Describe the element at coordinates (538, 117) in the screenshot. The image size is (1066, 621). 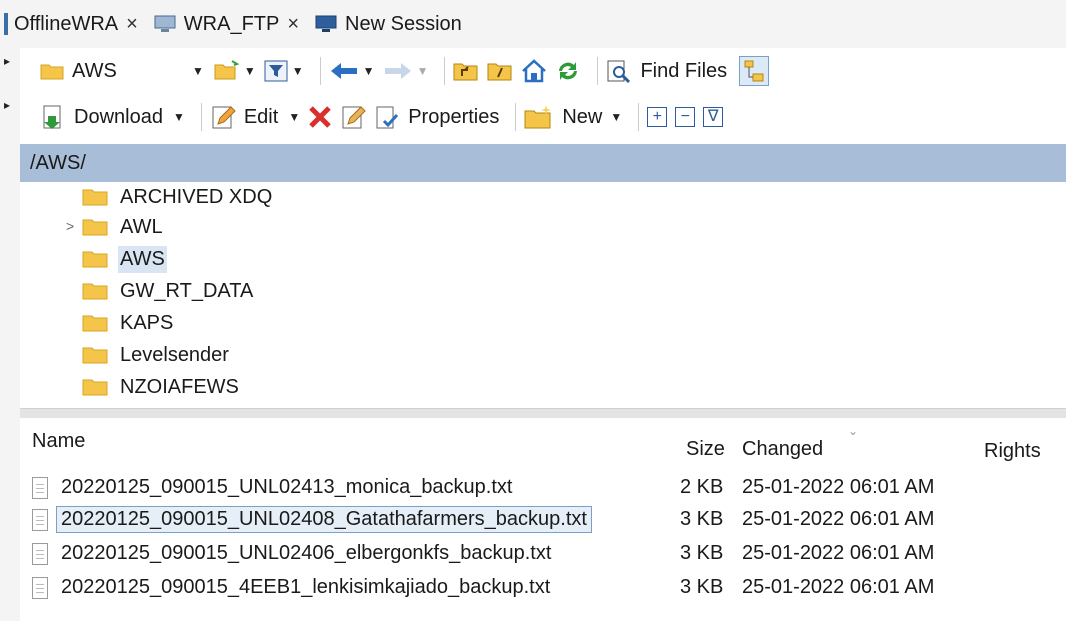
I see `new-folder-icon` at that location.